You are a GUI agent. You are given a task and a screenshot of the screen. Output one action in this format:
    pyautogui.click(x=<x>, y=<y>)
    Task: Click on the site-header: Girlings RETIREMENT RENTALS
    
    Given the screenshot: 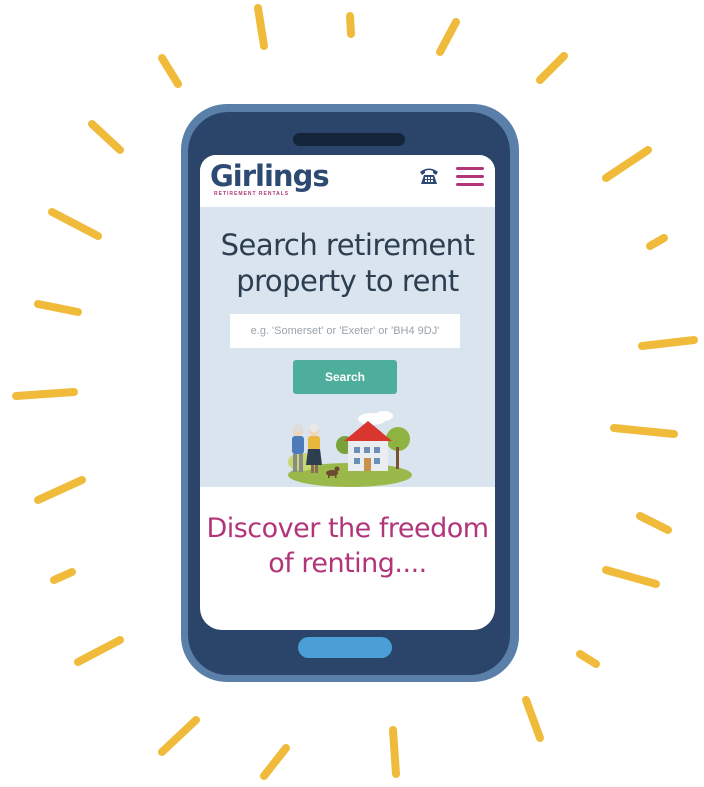 What is the action you would take?
    pyautogui.click(x=347, y=181)
    